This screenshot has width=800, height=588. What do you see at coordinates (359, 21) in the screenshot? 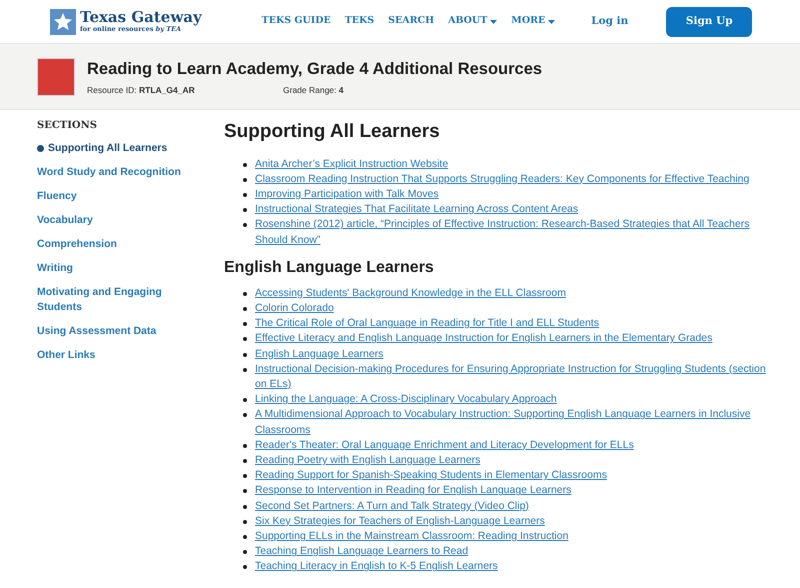
I see `nav-link: TEKS` at bounding box center [359, 21].